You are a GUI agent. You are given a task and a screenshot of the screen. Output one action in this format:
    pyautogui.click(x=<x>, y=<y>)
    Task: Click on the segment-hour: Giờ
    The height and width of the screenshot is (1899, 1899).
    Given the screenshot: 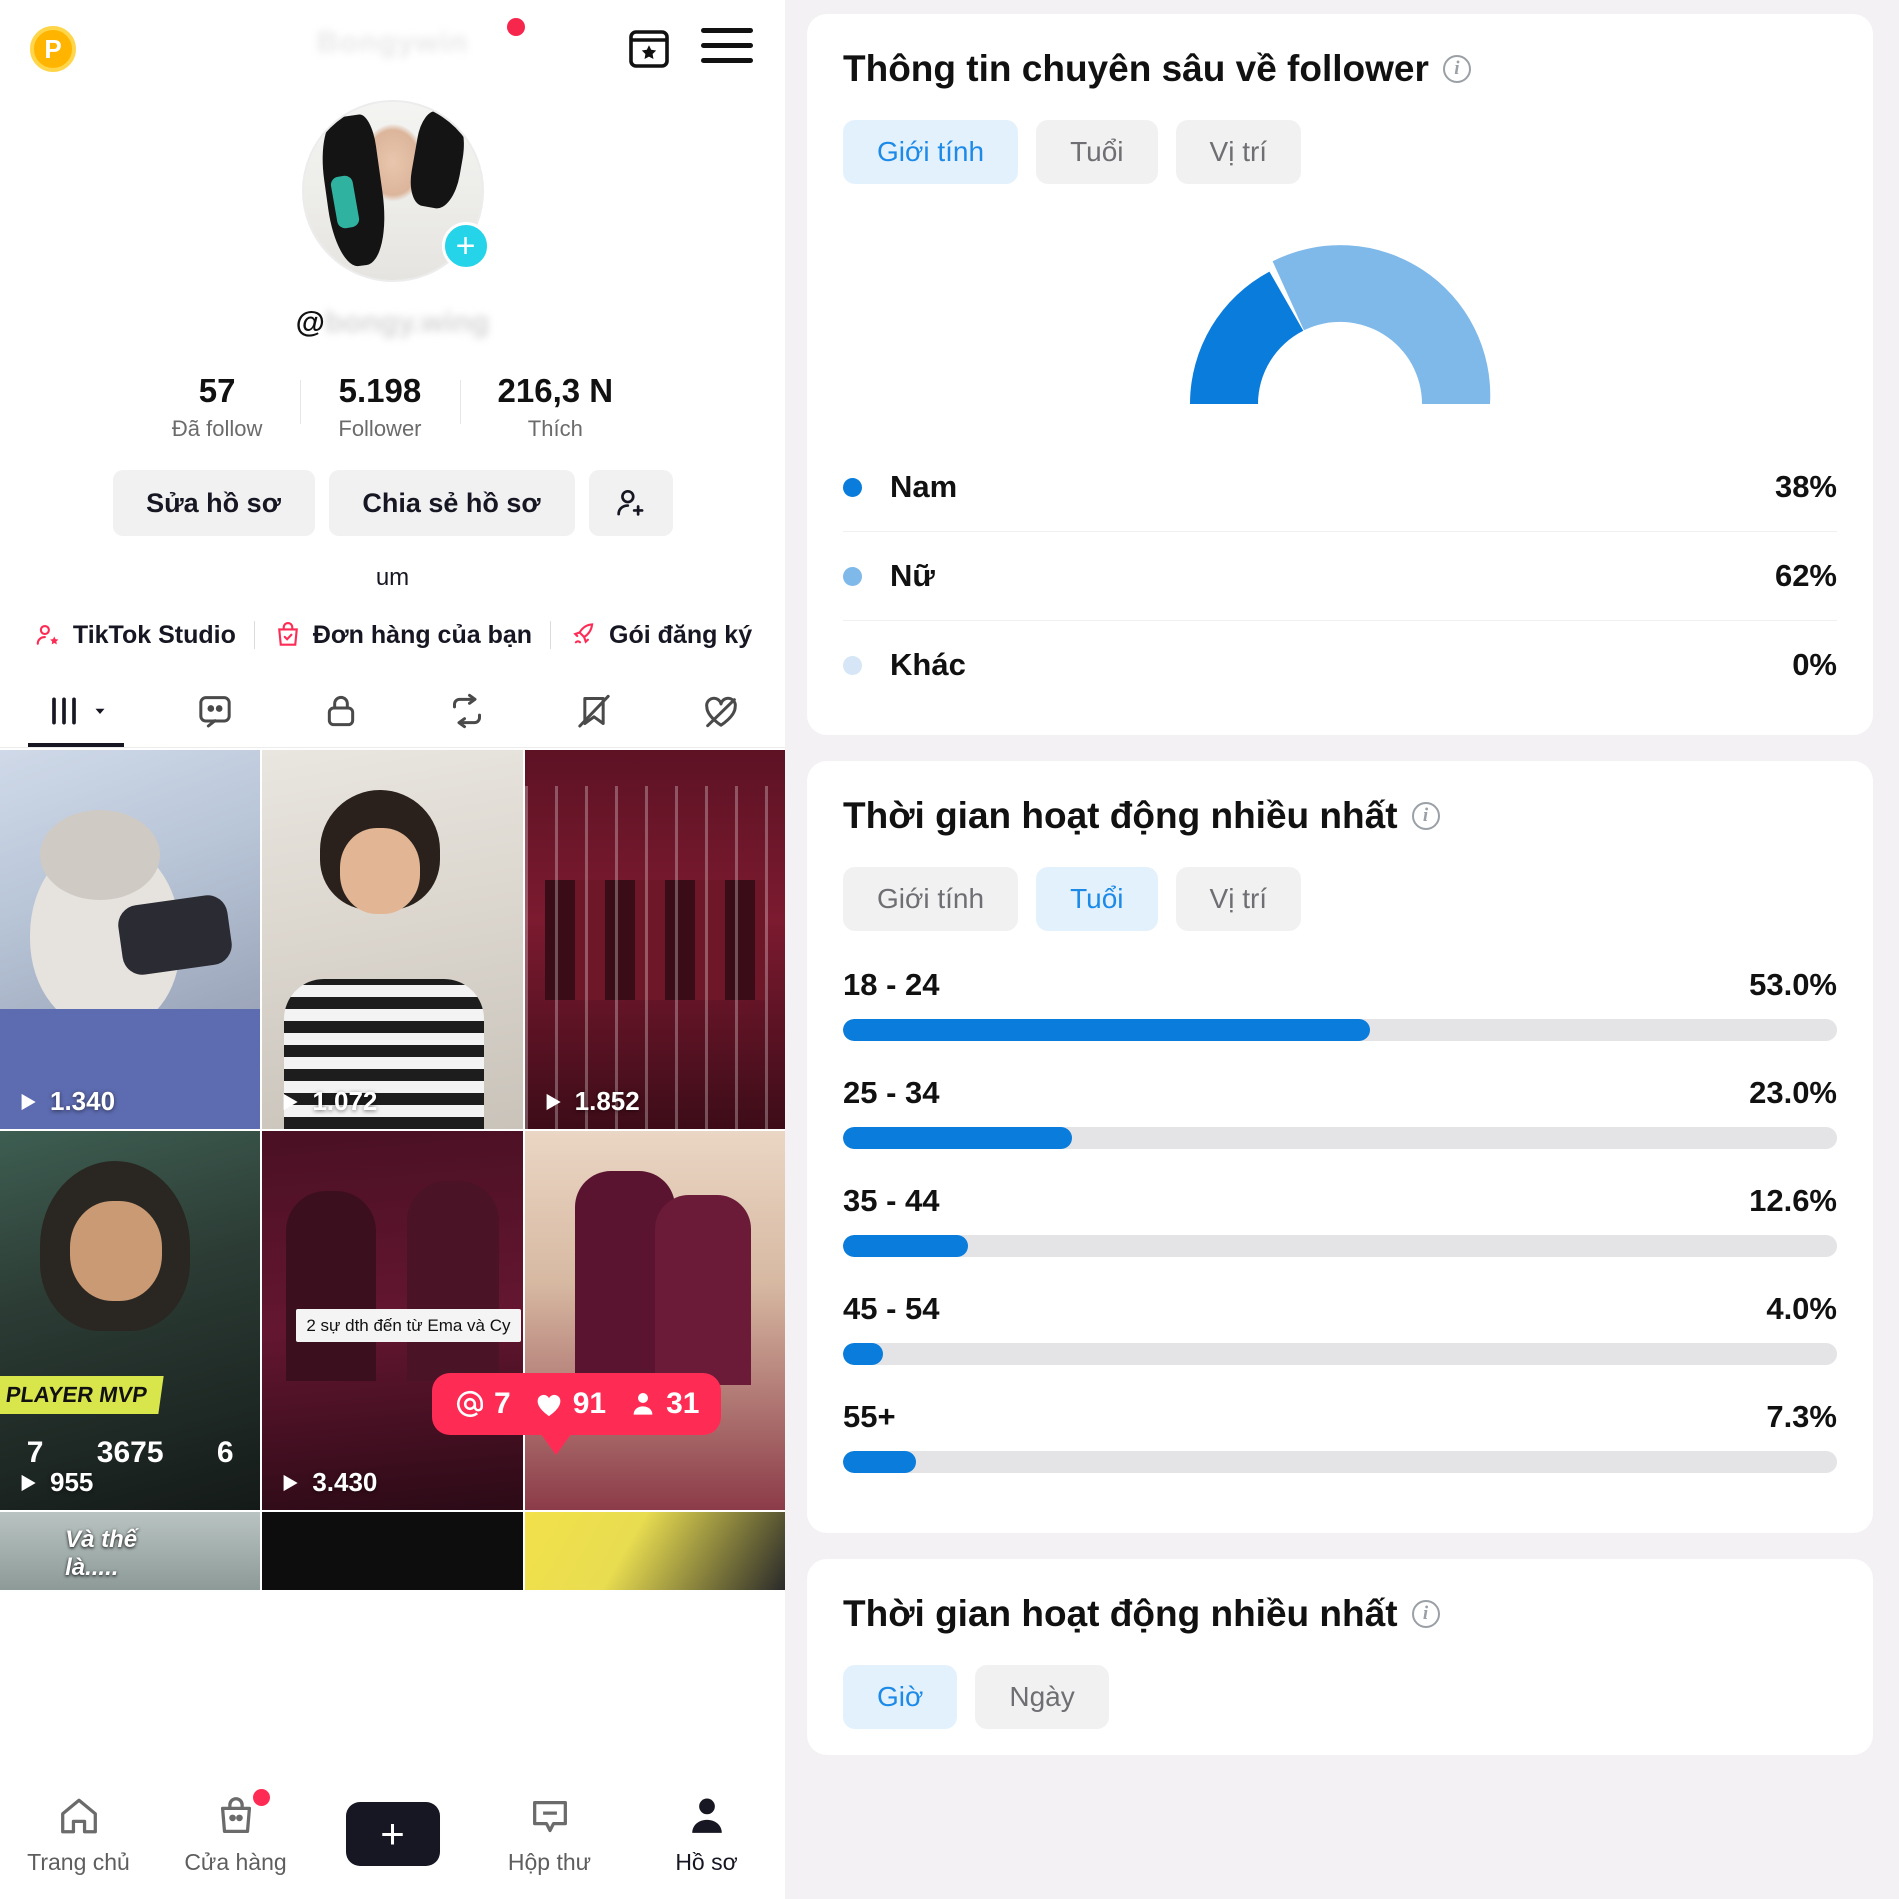 What is the action you would take?
    pyautogui.click(x=900, y=1697)
    